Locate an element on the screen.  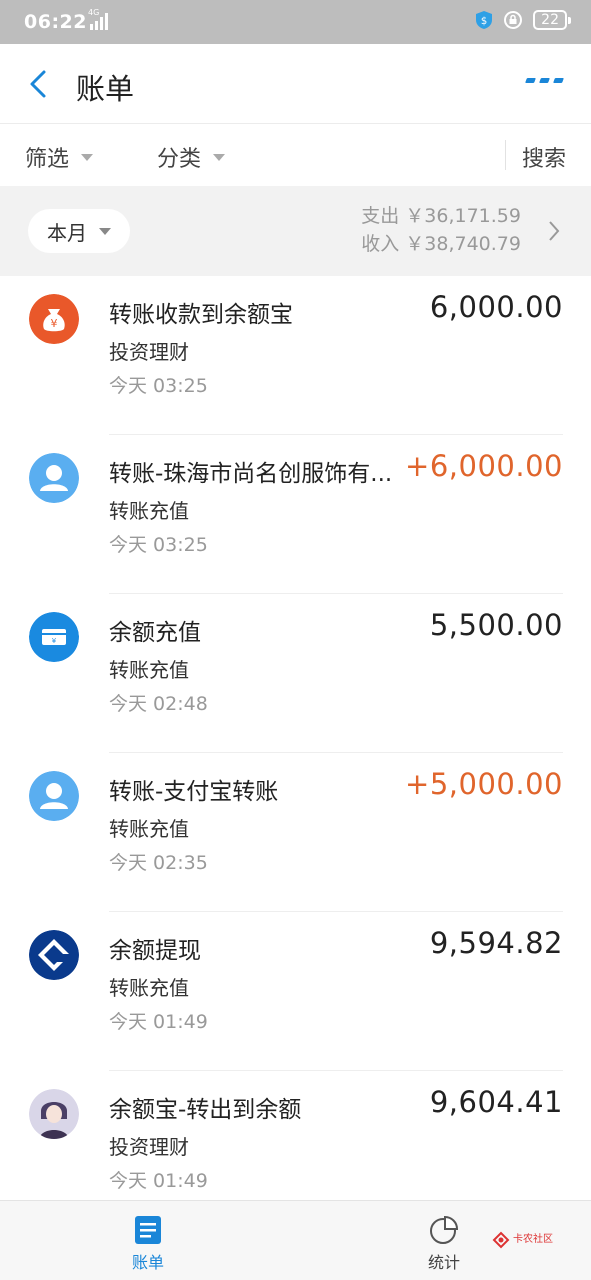
transaction-title: 余额宝-转出到余额 is located at coordinates (205, 1110).